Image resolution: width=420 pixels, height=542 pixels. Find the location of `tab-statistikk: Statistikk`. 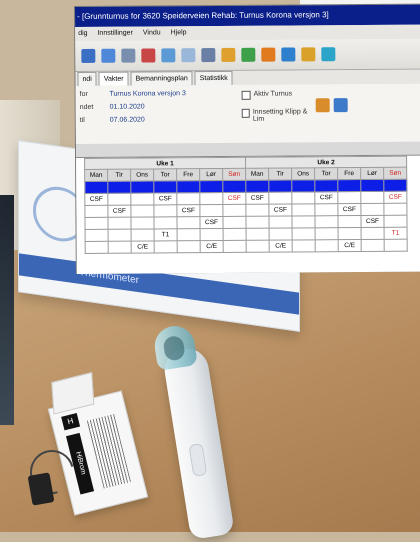

tab-statistikk: Statistikk is located at coordinates (213, 78).